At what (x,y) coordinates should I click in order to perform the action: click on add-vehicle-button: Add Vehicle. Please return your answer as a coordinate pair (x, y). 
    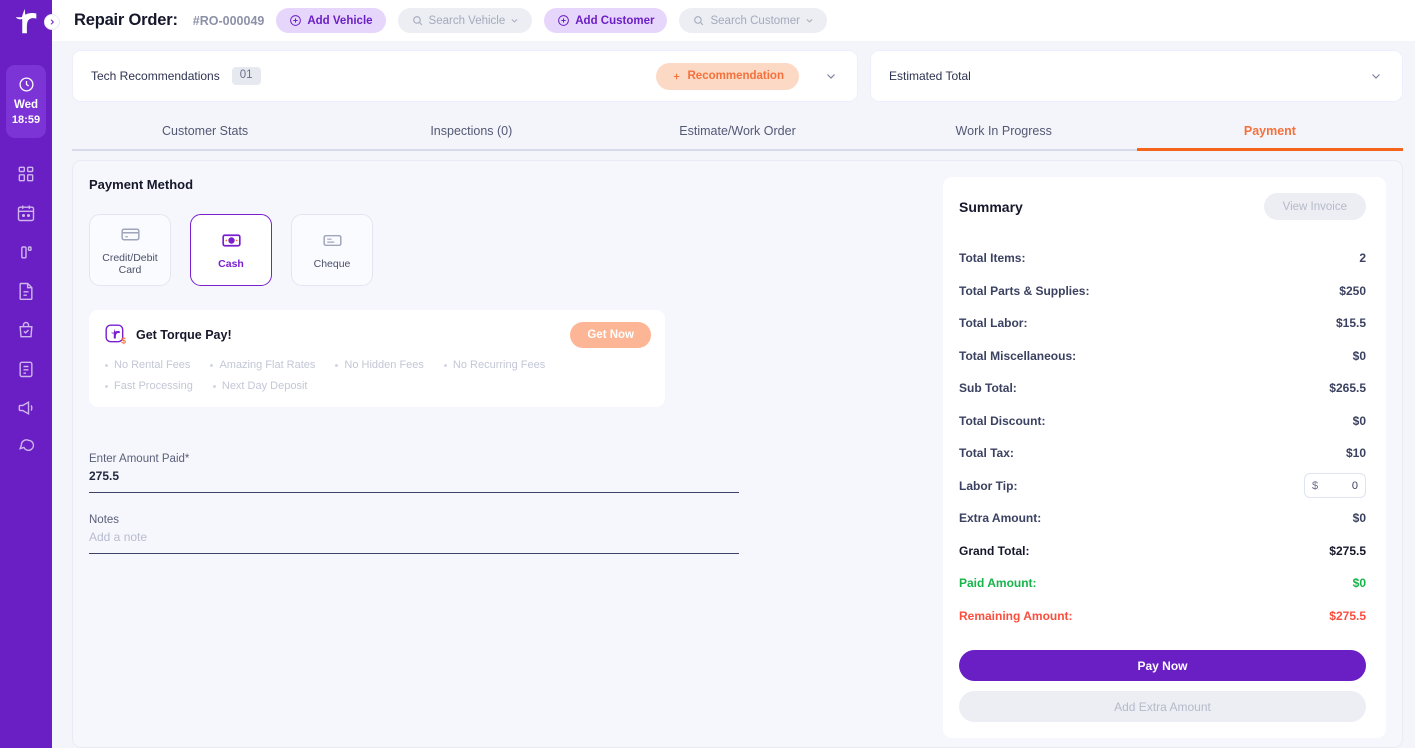
    Looking at the image, I should click on (331, 20).